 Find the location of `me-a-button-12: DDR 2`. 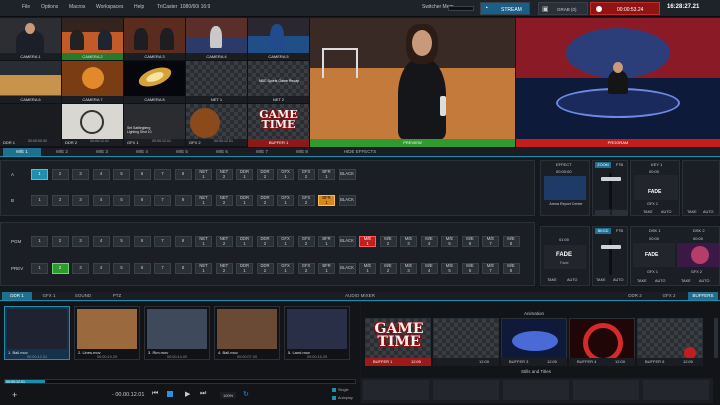

me-a-button-12: DDR 2 is located at coordinates (265, 174).